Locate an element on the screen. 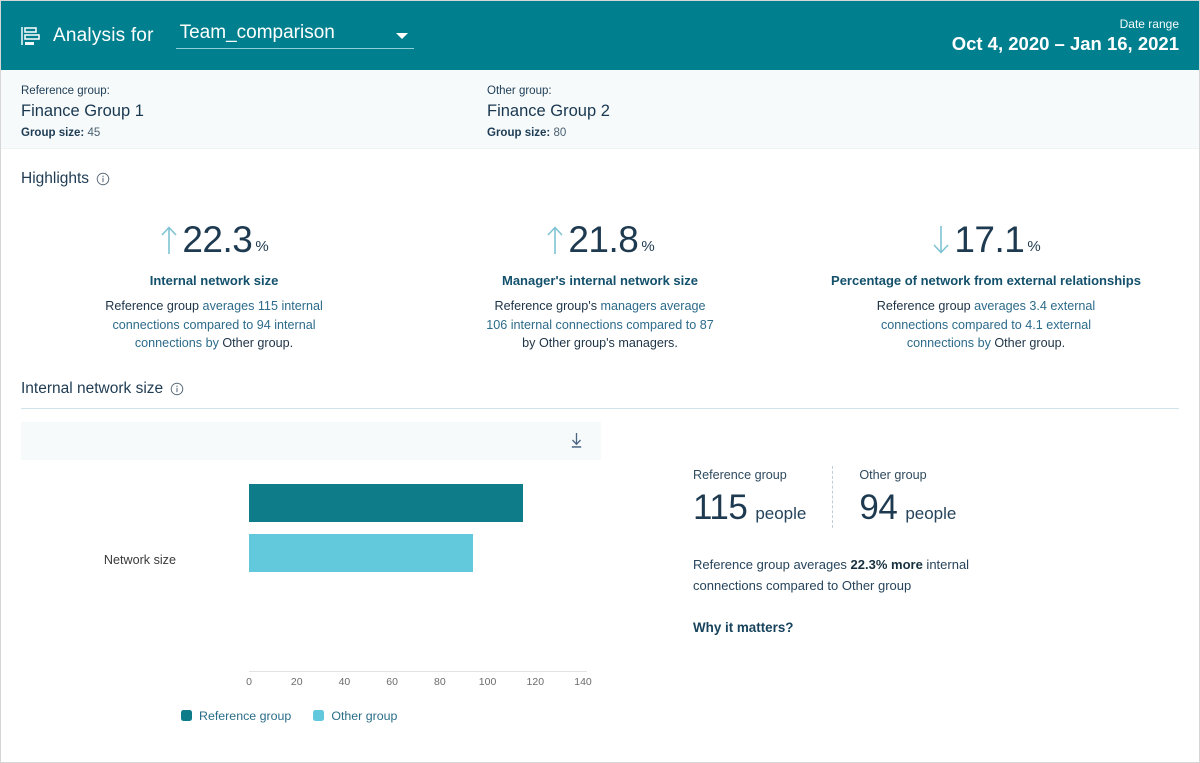 The width and height of the screenshot is (1200, 763). x-tick-label: 40 is located at coordinates (344, 681).